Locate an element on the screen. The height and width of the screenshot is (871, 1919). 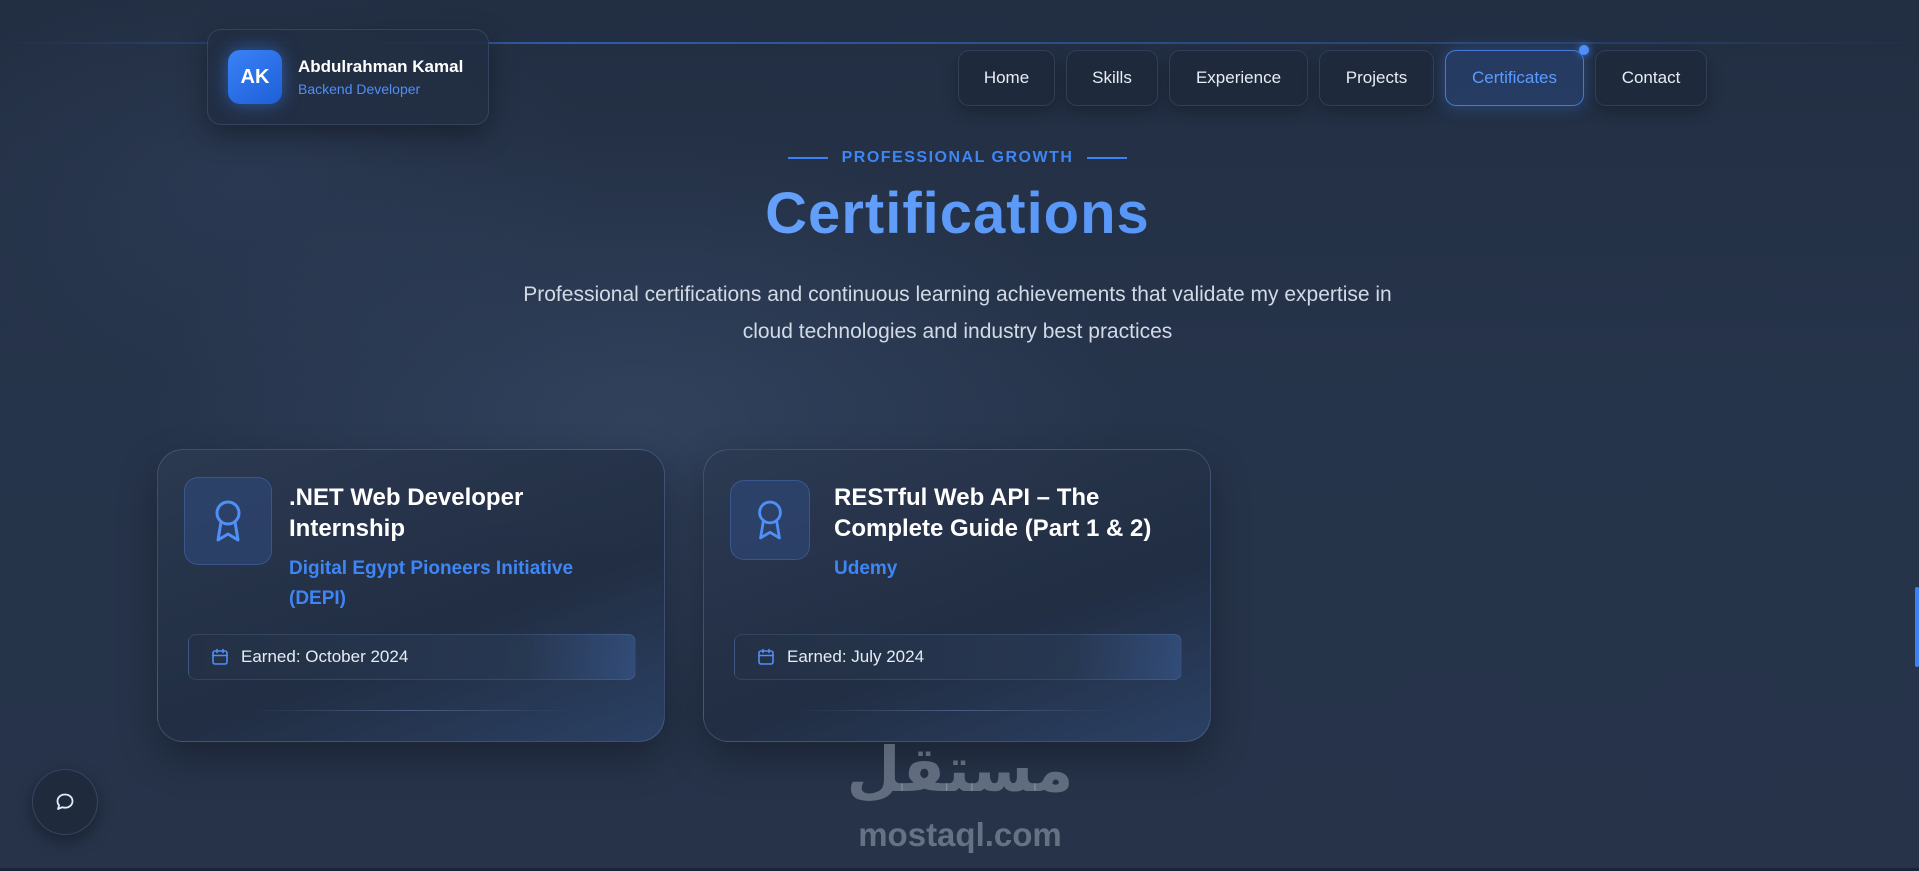
brand-card: AK Abdulrahman Kamal Backend Developer is located at coordinates (348, 77).